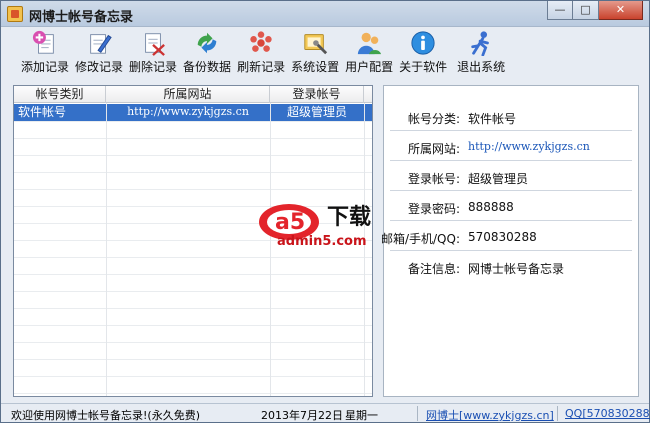  What do you see at coordinates (433, 179) in the screenshot?
I see `detail-label: 登录帐号:` at bounding box center [433, 179].